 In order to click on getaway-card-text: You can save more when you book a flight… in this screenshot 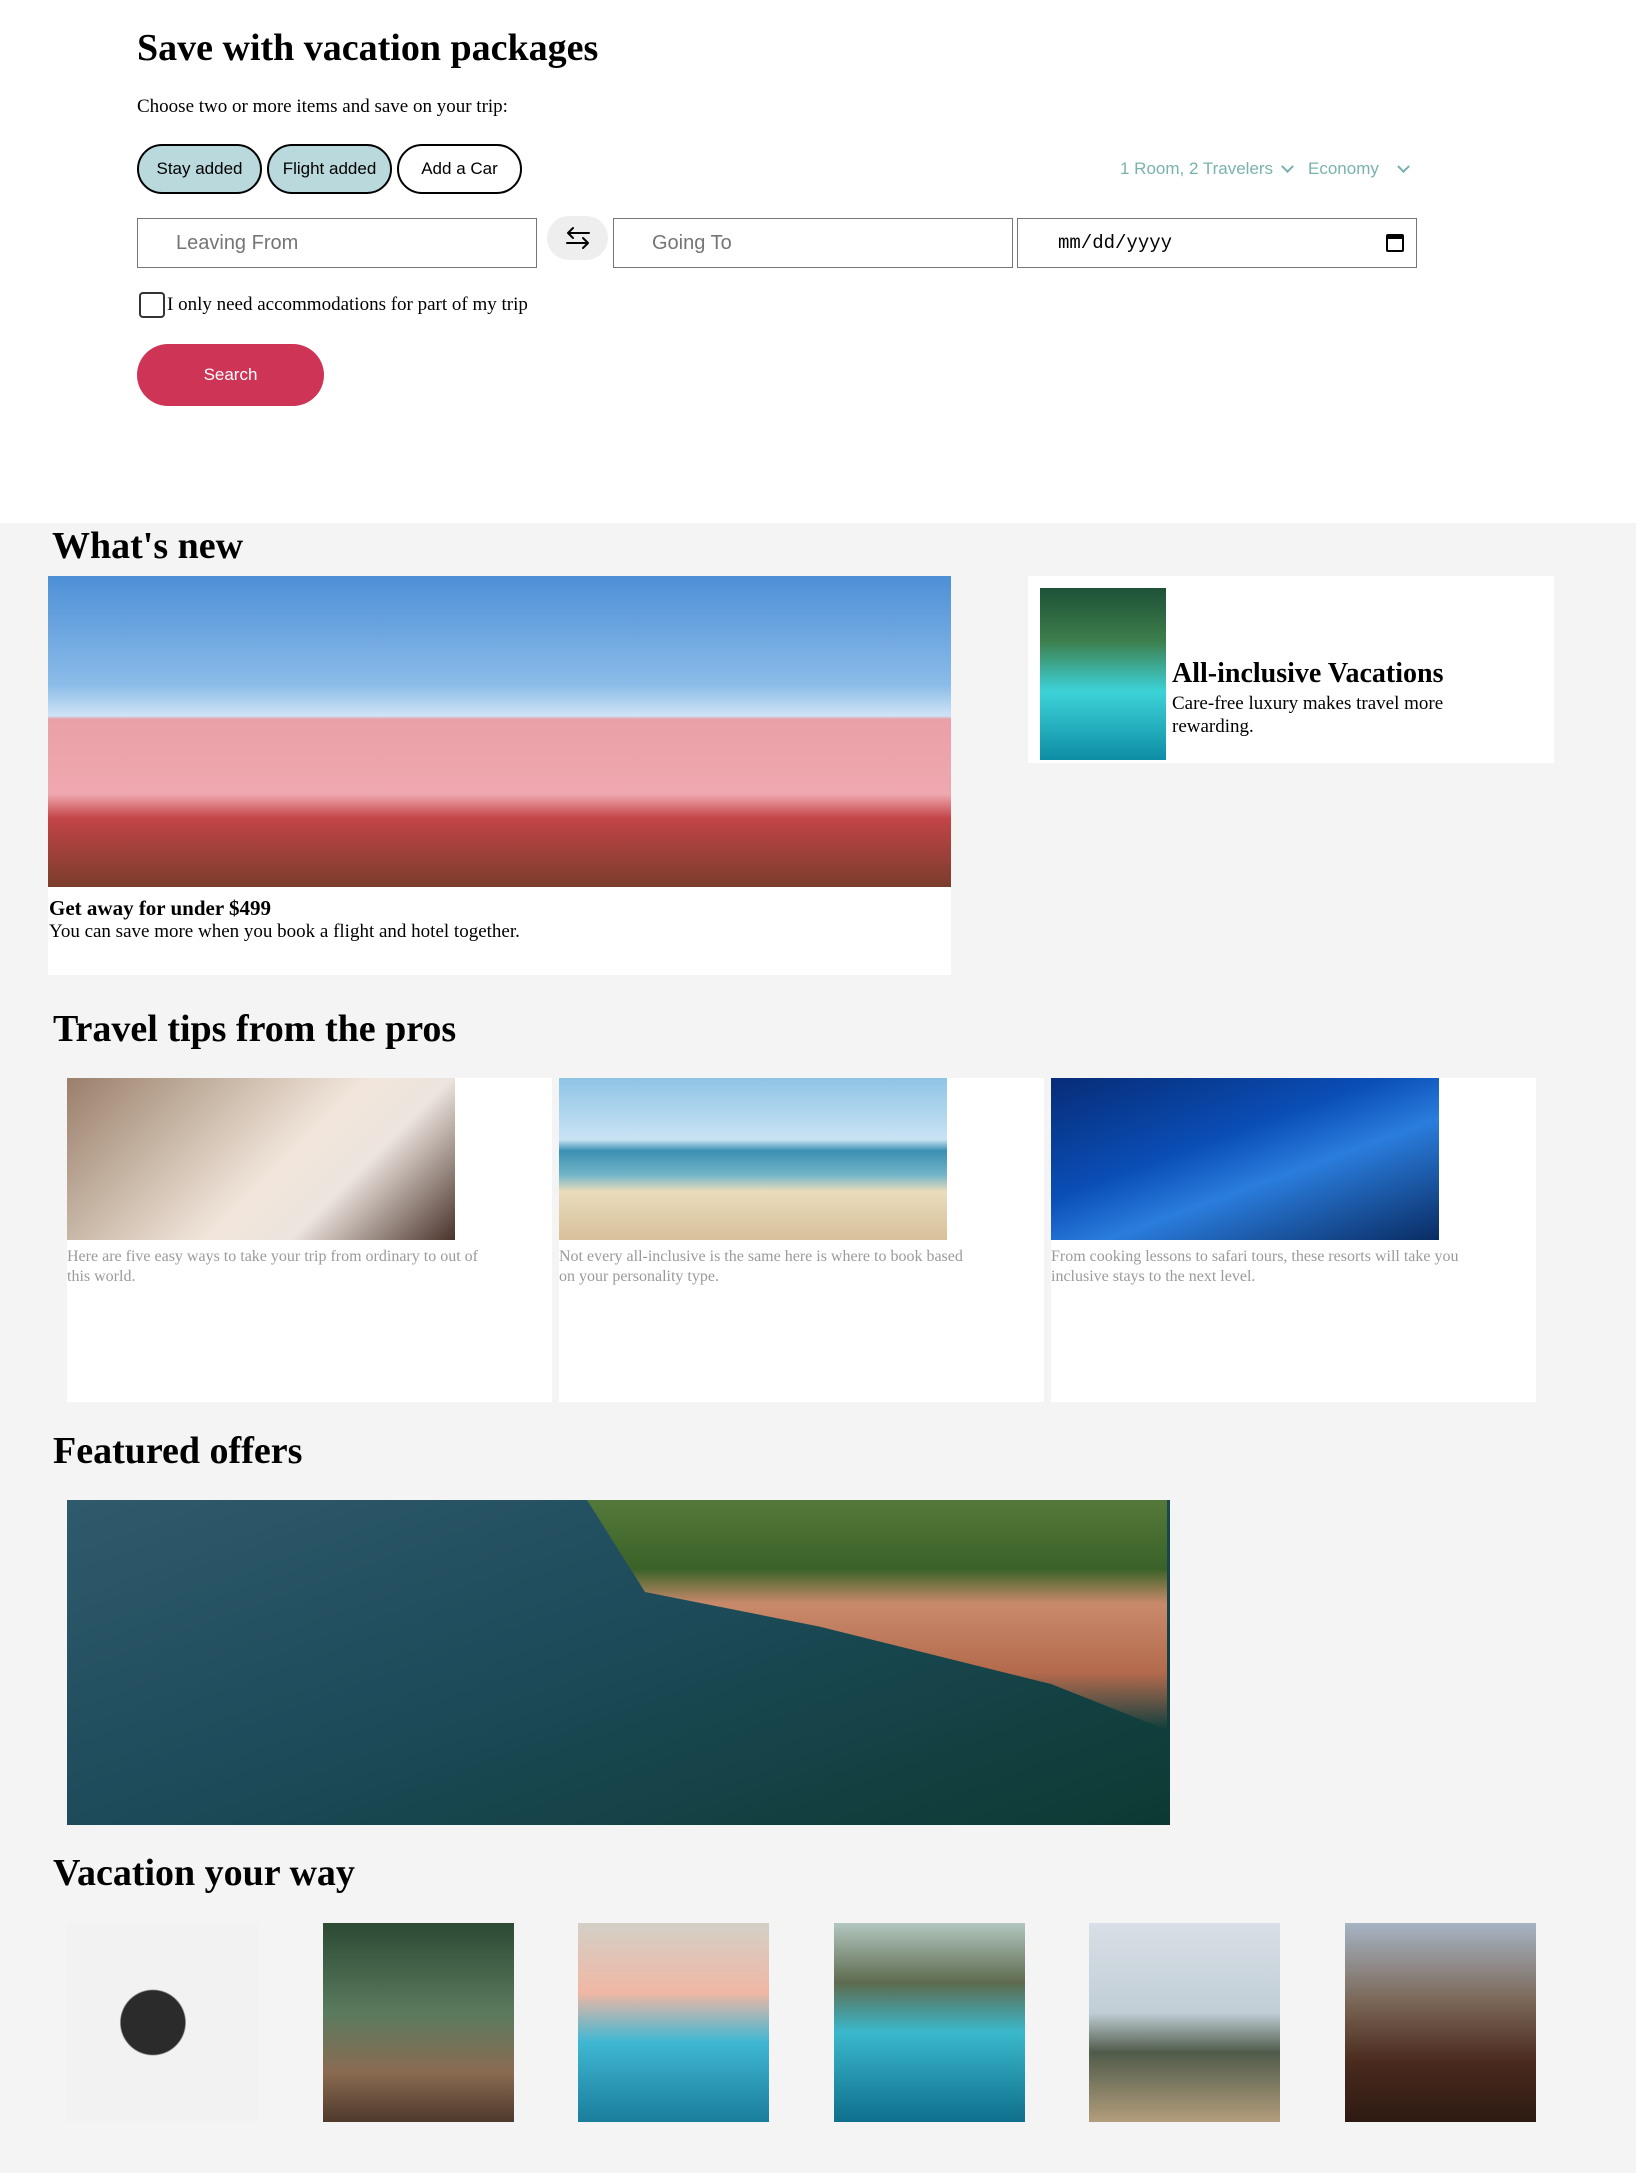, I will do `click(284, 931)`.